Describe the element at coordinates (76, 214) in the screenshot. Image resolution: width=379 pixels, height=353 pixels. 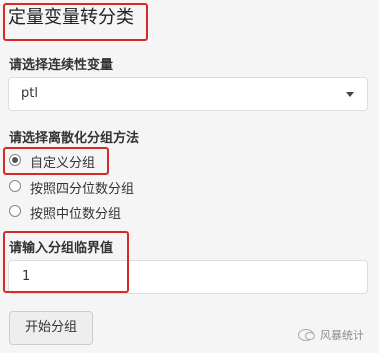
I see `radio-label: 按照中位数分组` at that location.